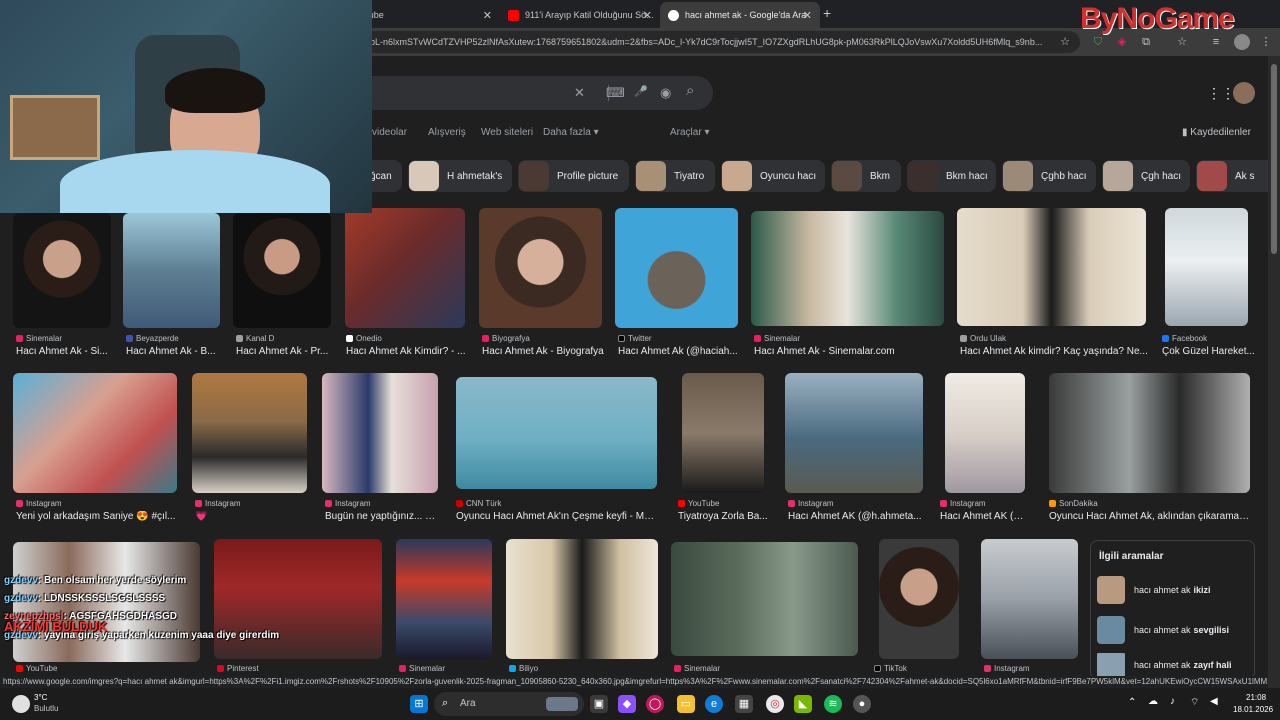 This screenshot has height=720, width=1280. What do you see at coordinates (389, 132) in the screenshot?
I see `tab-videolar: videolar` at bounding box center [389, 132].